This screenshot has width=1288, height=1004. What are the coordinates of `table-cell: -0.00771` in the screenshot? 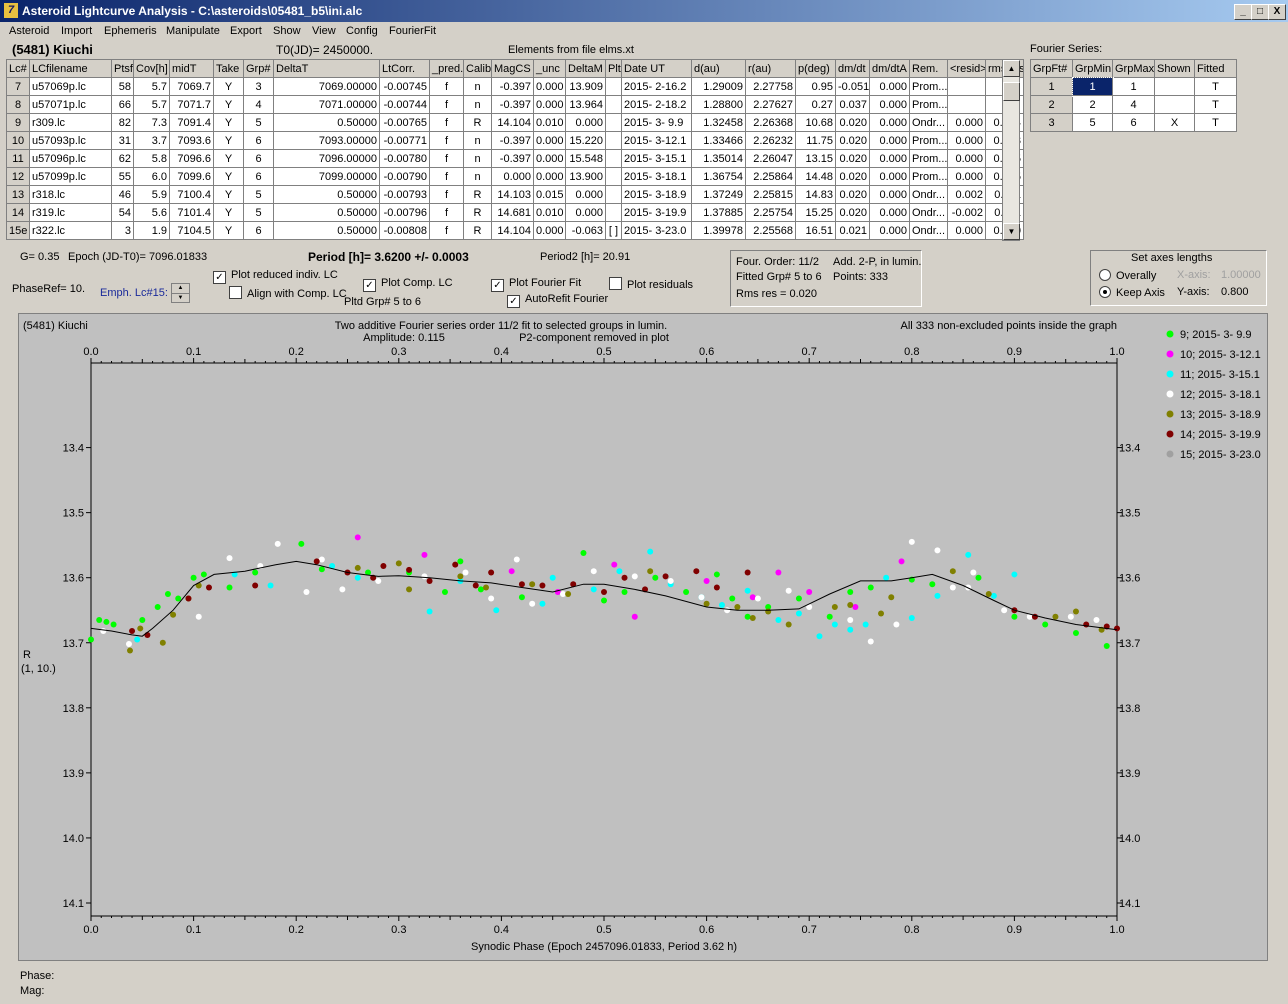 It's located at (404, 140).